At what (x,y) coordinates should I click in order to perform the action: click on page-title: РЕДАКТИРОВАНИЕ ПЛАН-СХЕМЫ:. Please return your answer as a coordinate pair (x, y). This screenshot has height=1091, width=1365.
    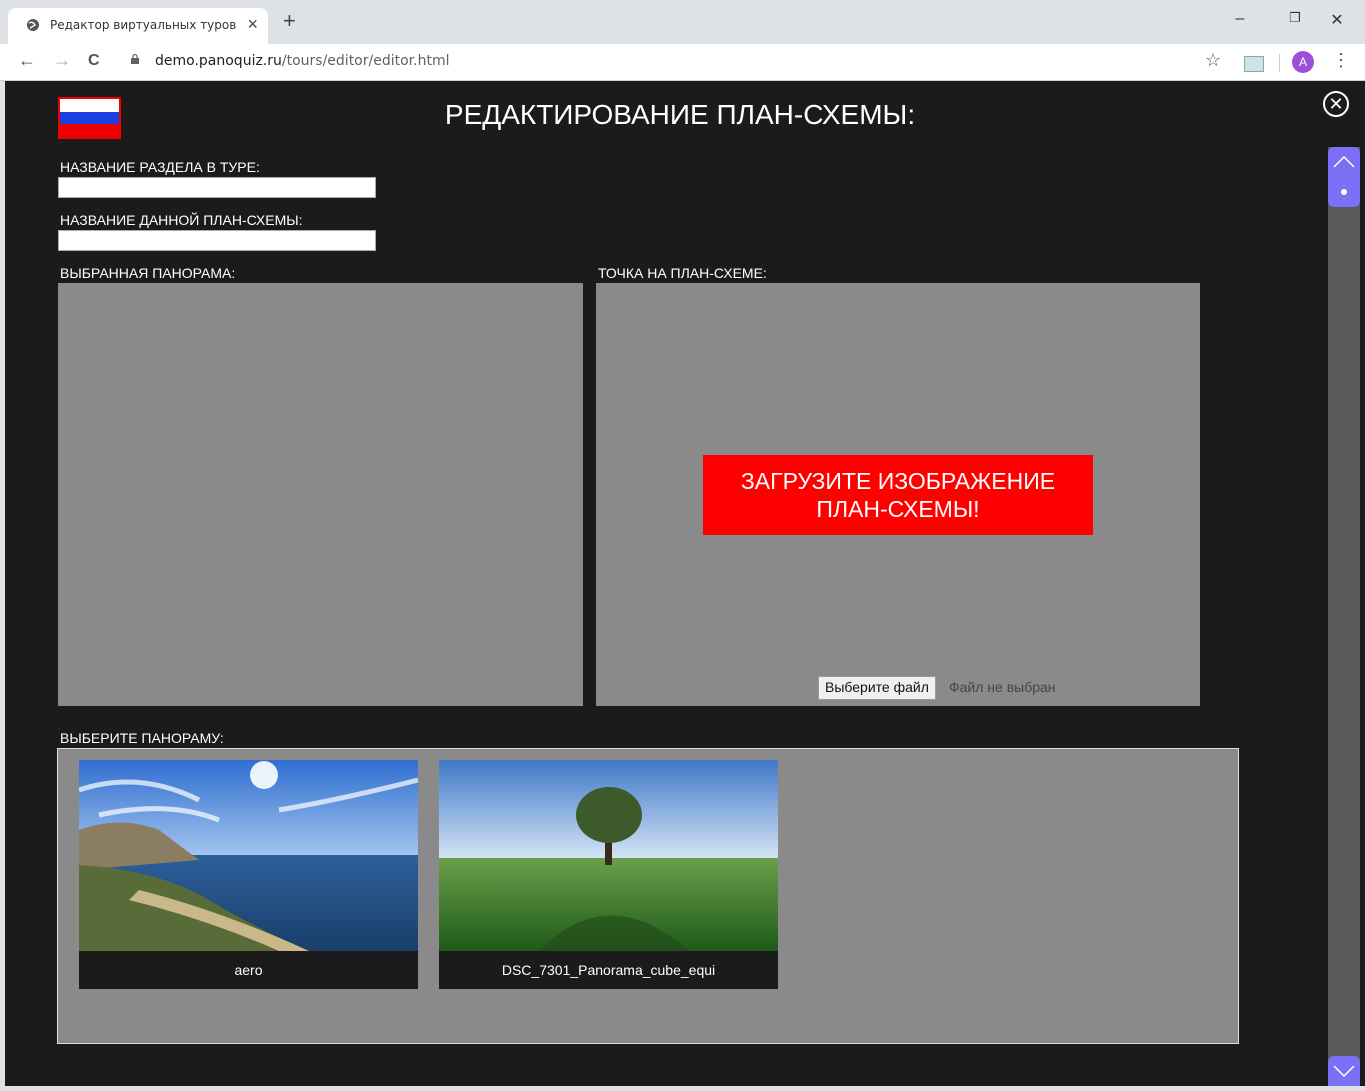
    Looking at the image, I should click on (680, 114).